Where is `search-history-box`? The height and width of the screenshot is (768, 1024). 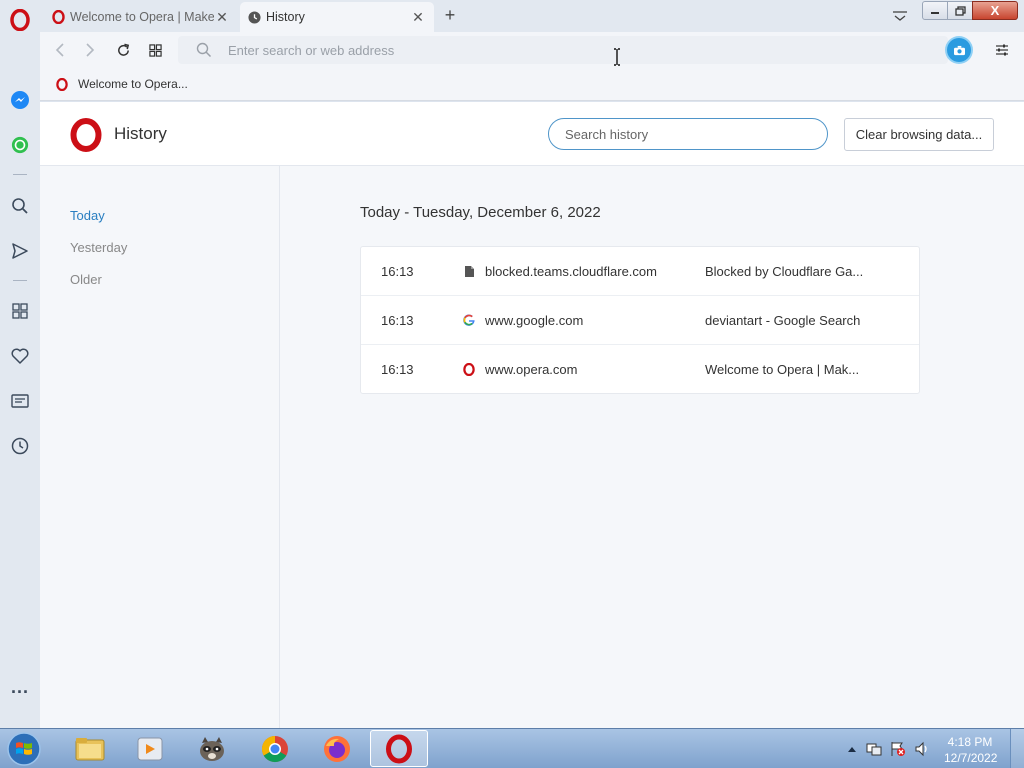 search-history-box is located at coordinates (688, 134).